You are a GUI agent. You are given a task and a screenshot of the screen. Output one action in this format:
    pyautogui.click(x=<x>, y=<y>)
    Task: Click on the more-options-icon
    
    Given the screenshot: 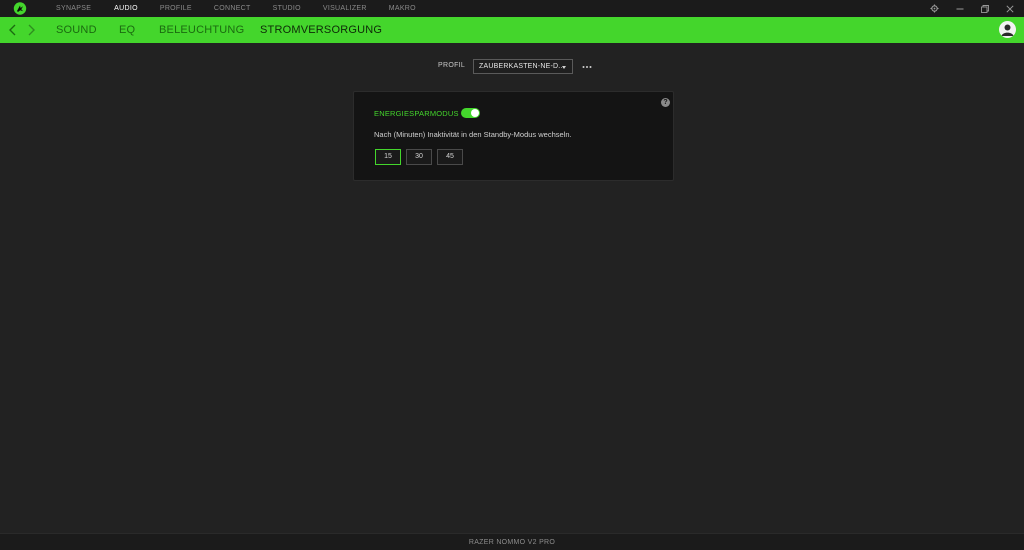 What is the action you would take?
    pyautogui.click(x=587, y=67)
    